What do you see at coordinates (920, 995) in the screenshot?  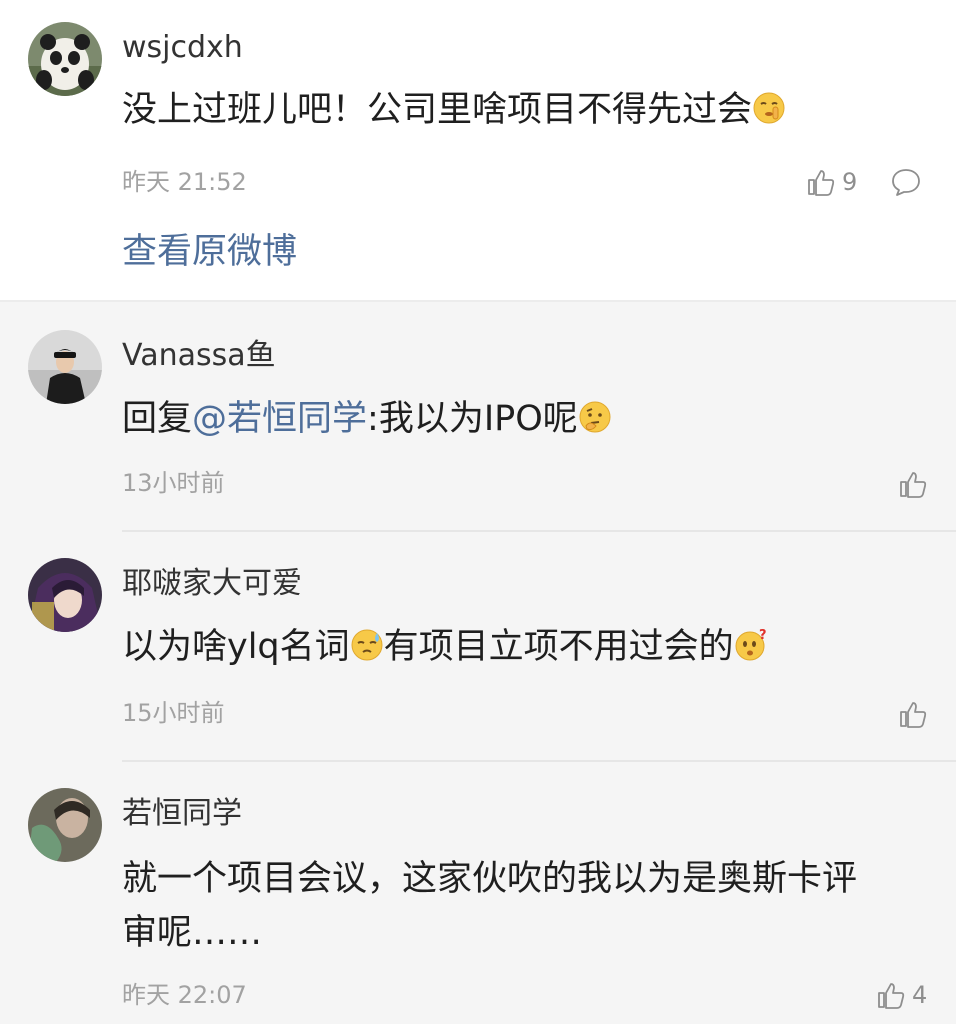 I see `like-count: 4` at bounding box center [920, 995].